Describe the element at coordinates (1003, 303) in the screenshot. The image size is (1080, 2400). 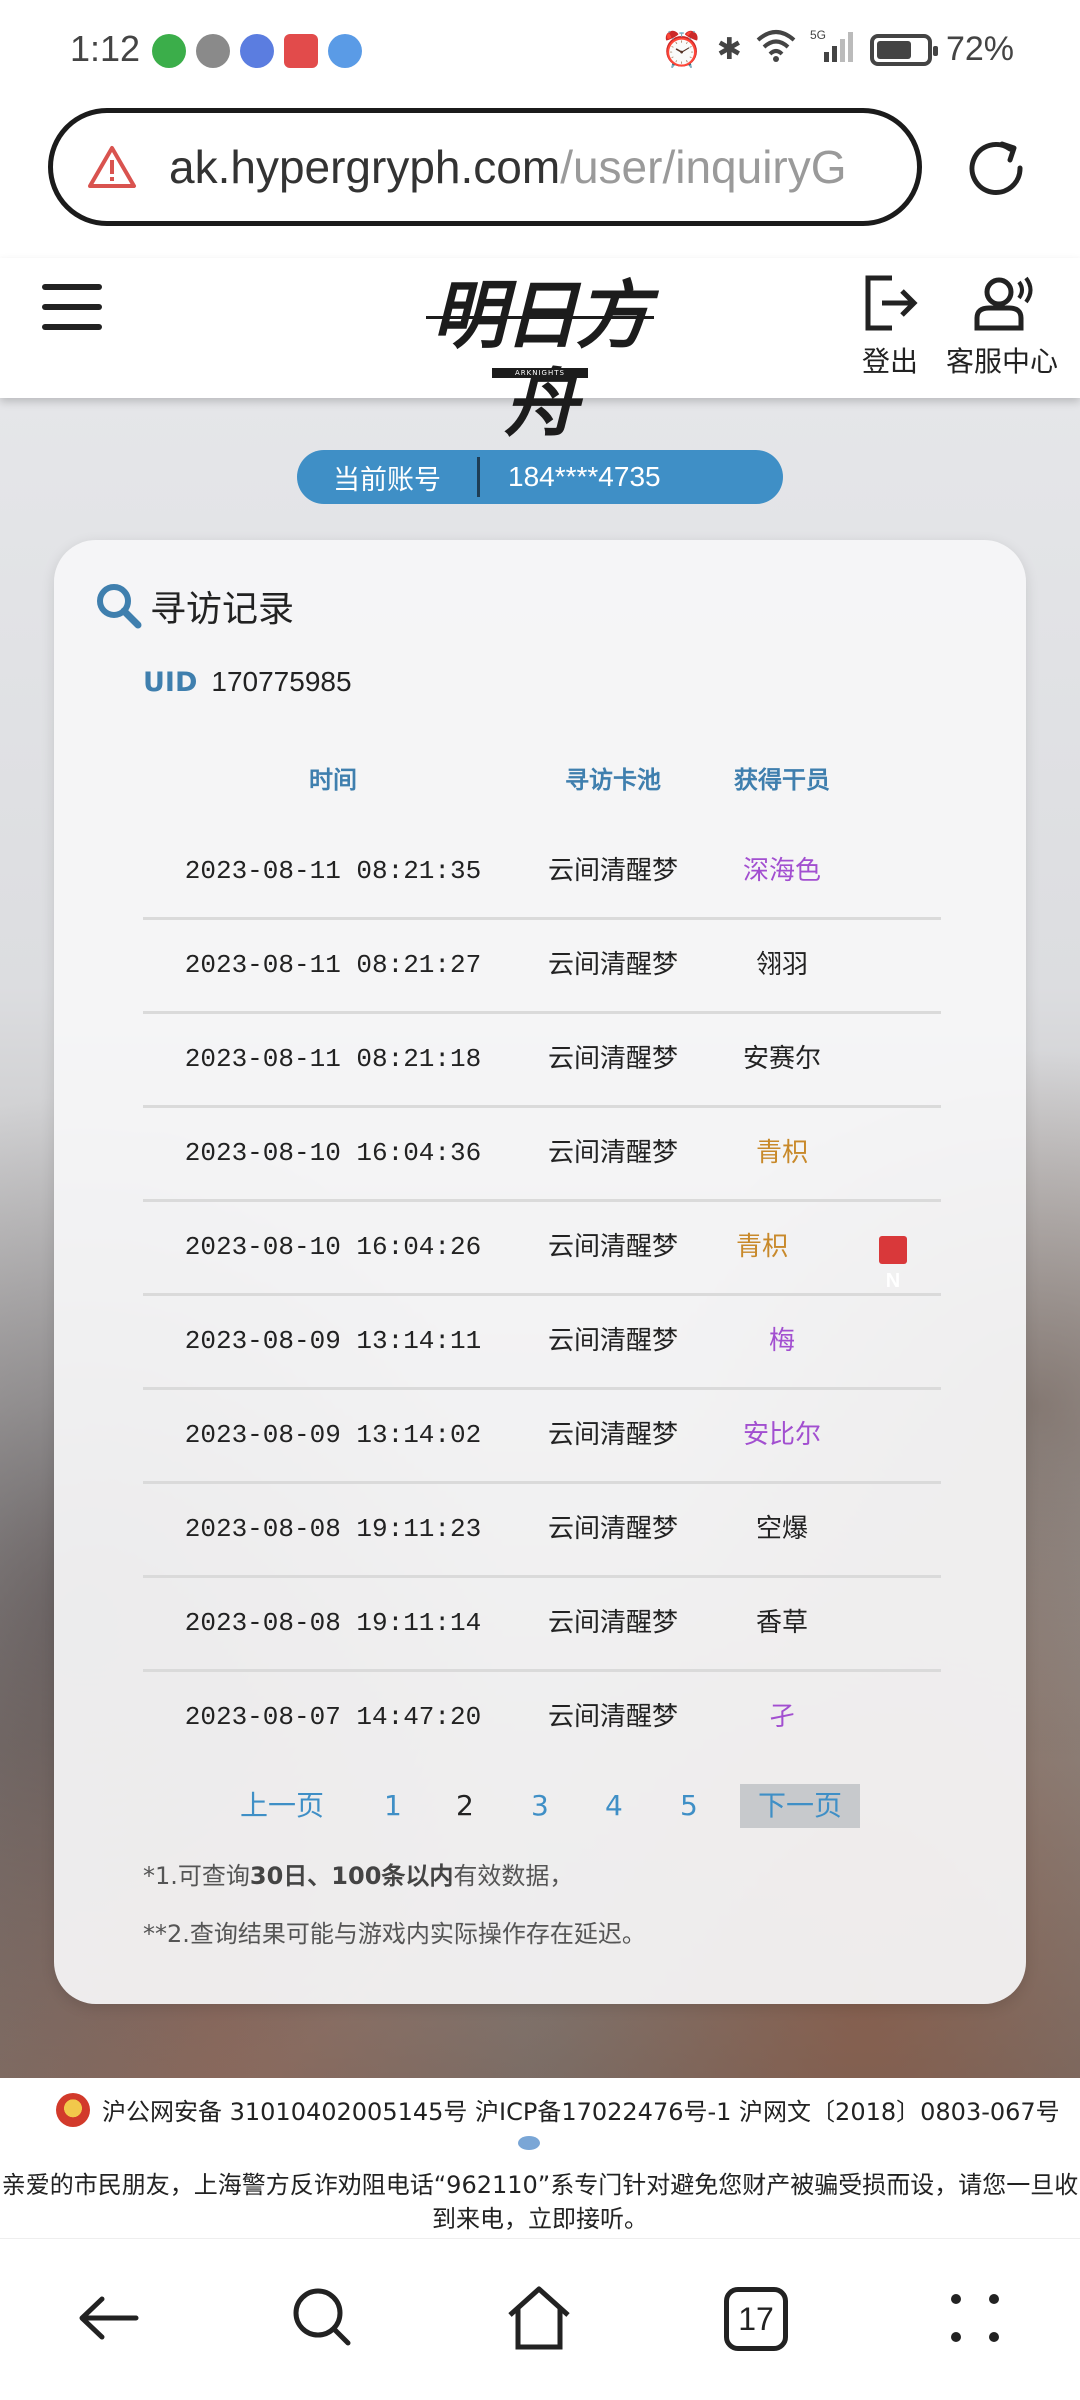
I see `customer-service-icon` at that location.